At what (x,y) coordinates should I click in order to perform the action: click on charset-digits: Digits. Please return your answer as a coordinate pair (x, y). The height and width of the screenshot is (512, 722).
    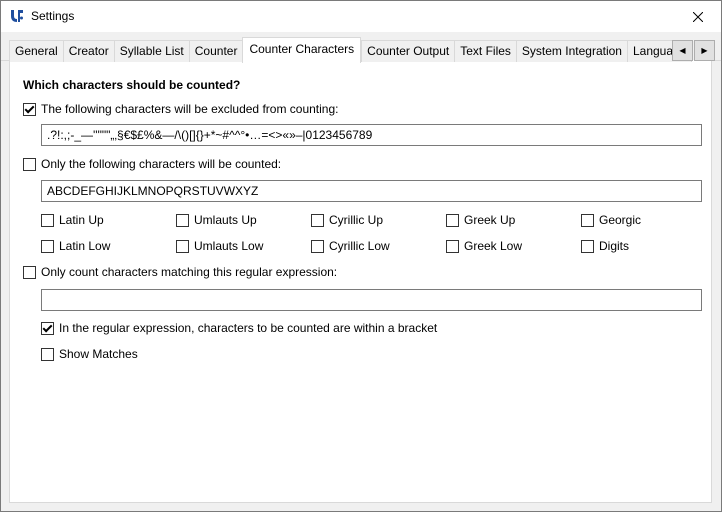
    Looking at the image, I should click on (605, 246).